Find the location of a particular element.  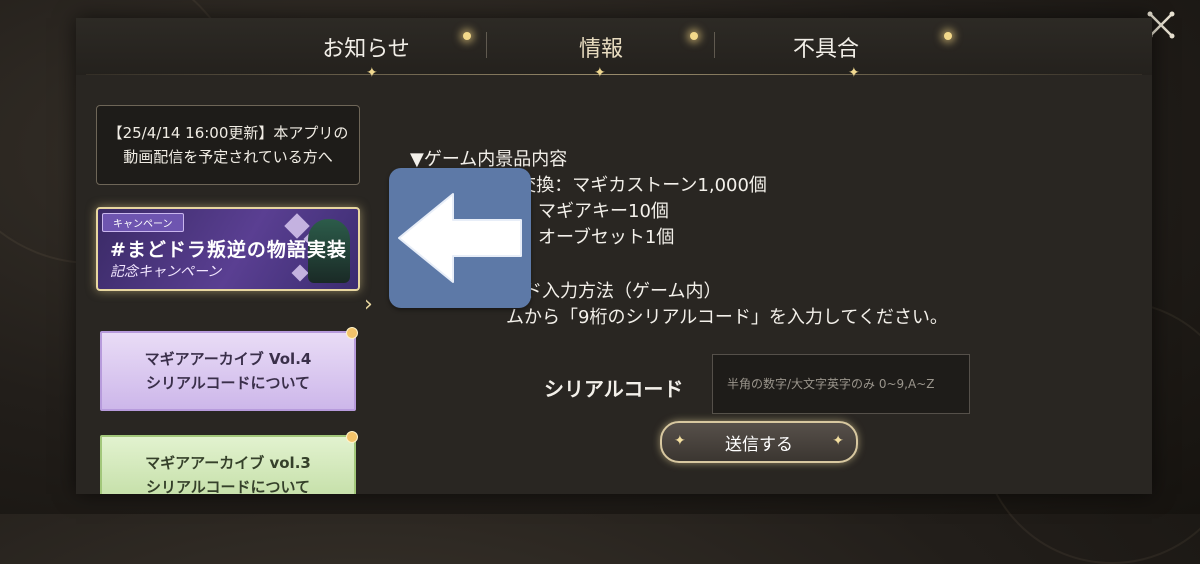

list-item-video-notice: 【25/4/14 16:00更新】本アプリの動画配信を予定されている方へ is located at coordinates (228, 145).